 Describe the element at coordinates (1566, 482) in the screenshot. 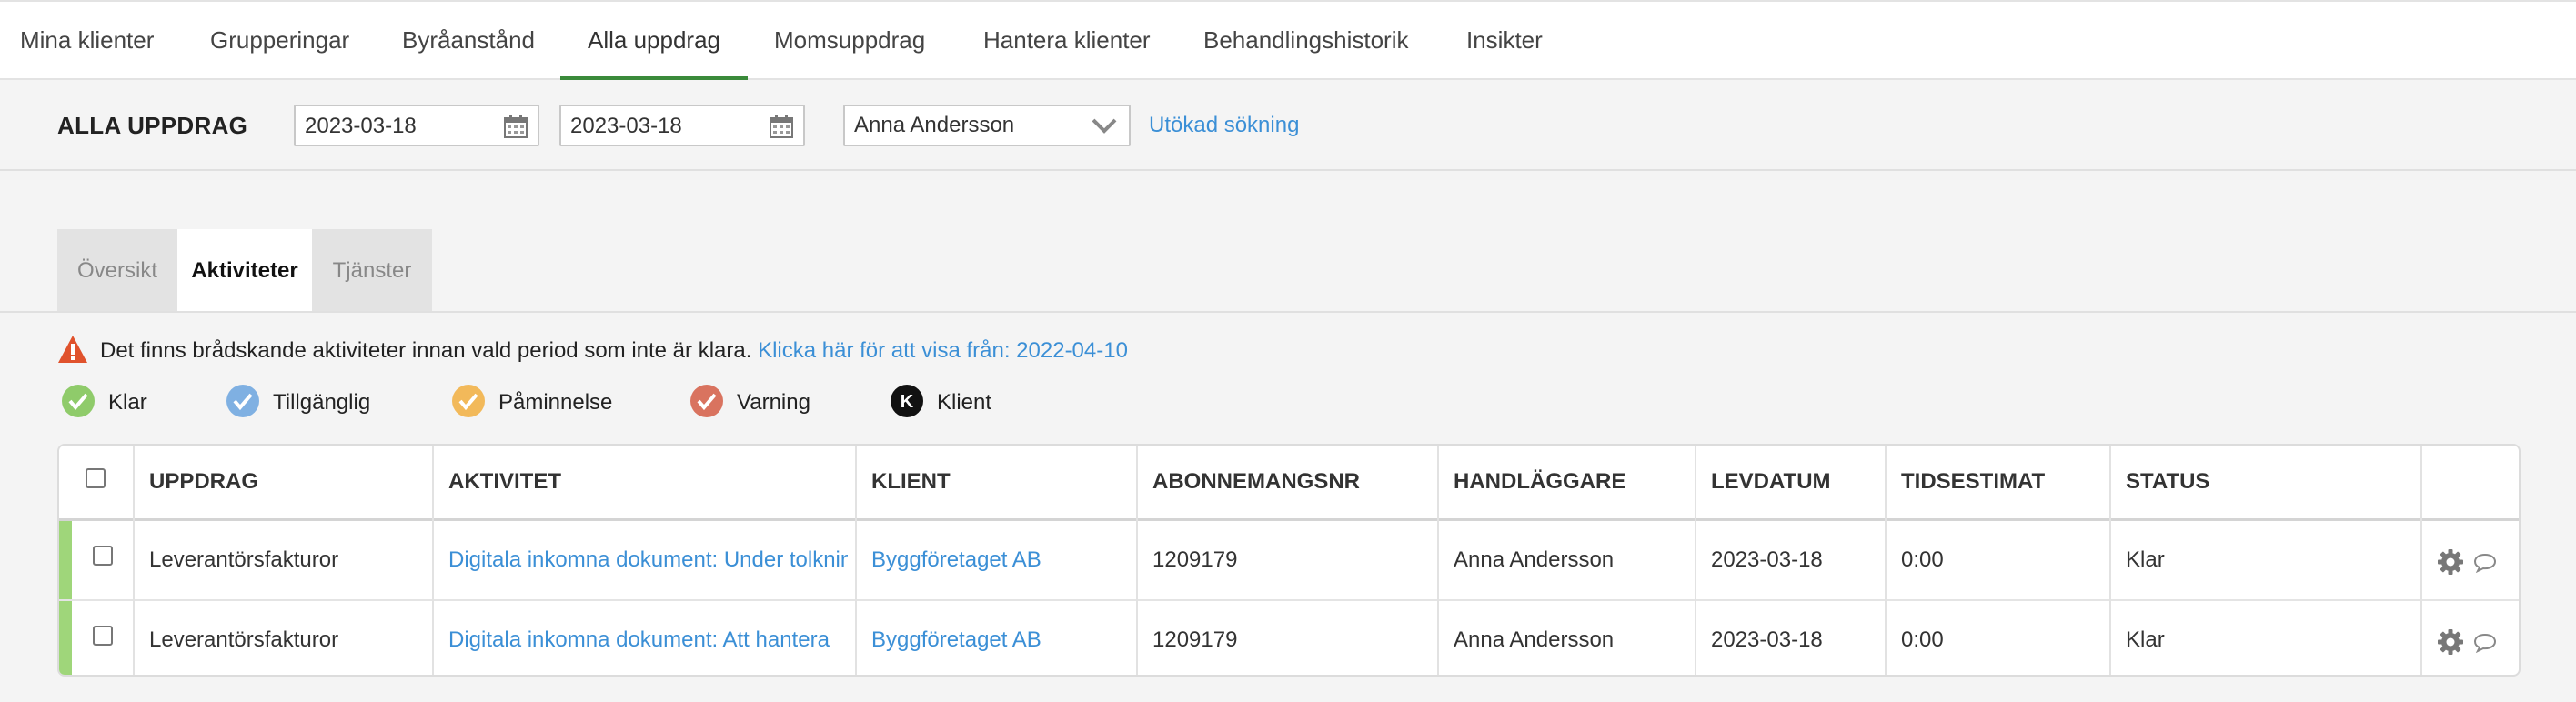

I see `column-header-handlaggare: HANDLÄGGARE` at that location.